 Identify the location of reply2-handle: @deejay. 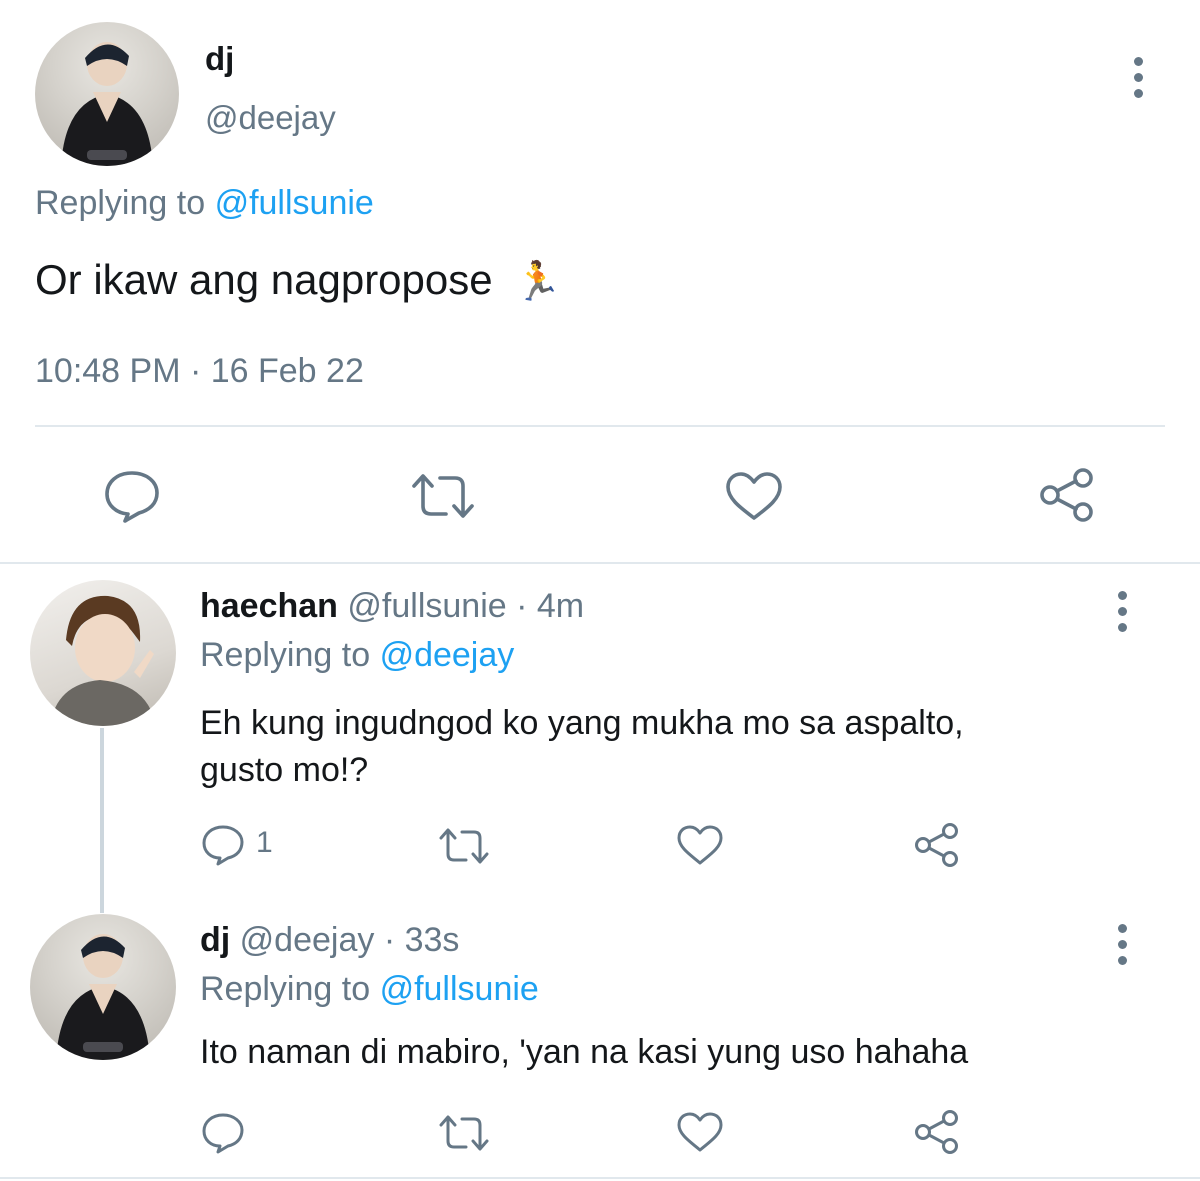
(307, 940).